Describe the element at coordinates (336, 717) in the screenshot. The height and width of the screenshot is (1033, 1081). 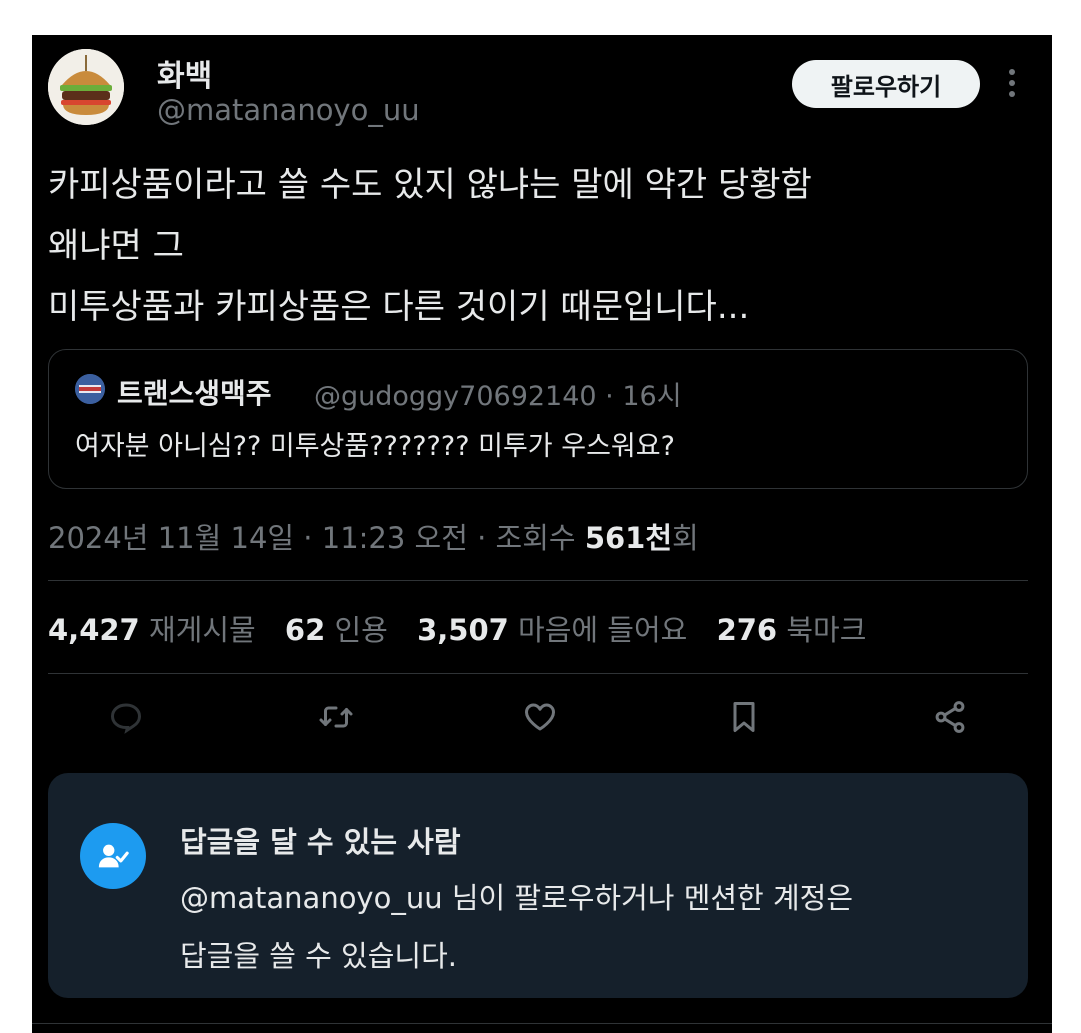
I see `retweet-icon` at that location.